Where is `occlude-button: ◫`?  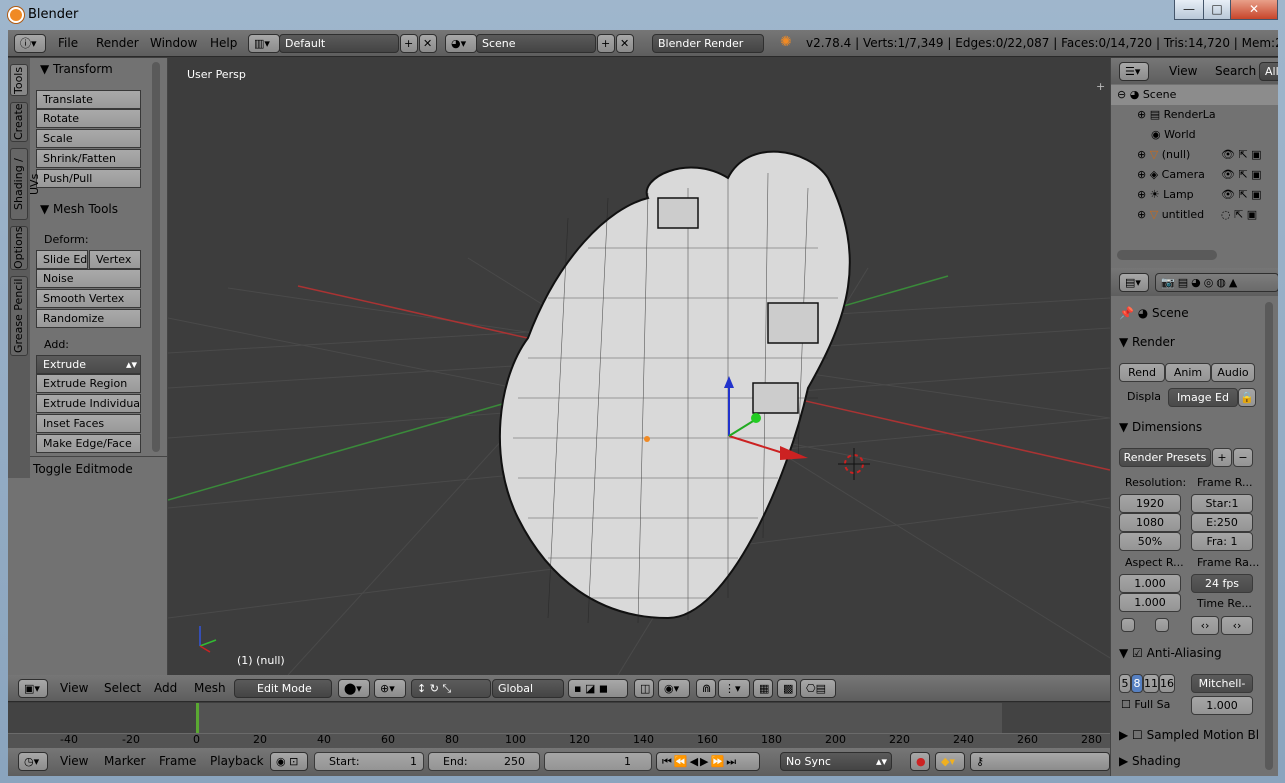 occlude-button: ◫ is located at coordinates (644, 688).